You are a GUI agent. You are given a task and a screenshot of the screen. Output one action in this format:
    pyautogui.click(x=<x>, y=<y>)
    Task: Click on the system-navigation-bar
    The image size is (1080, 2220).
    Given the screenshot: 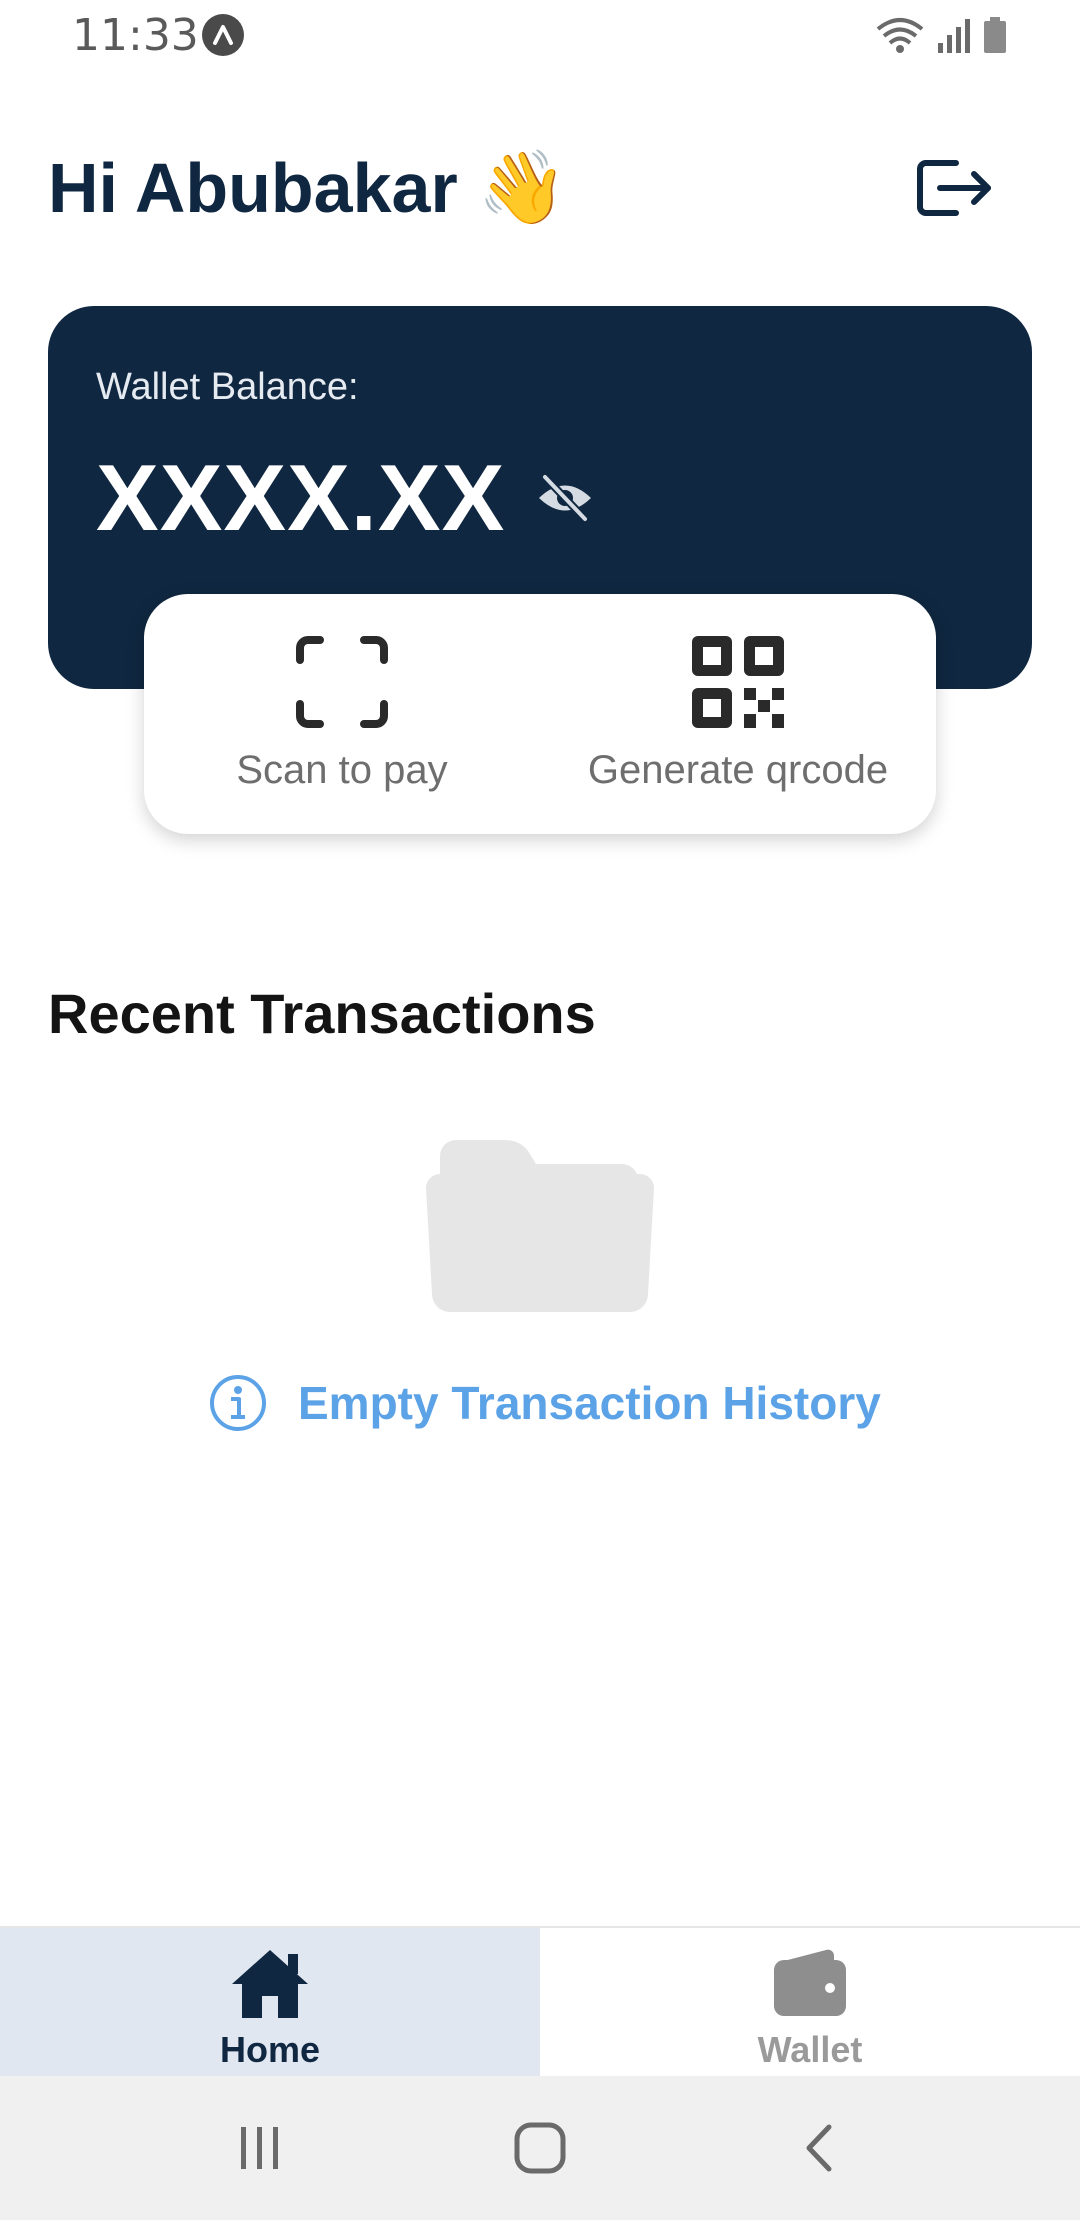 What is the action you would take?
    pyautogui.click(x=540, y=2148)
    